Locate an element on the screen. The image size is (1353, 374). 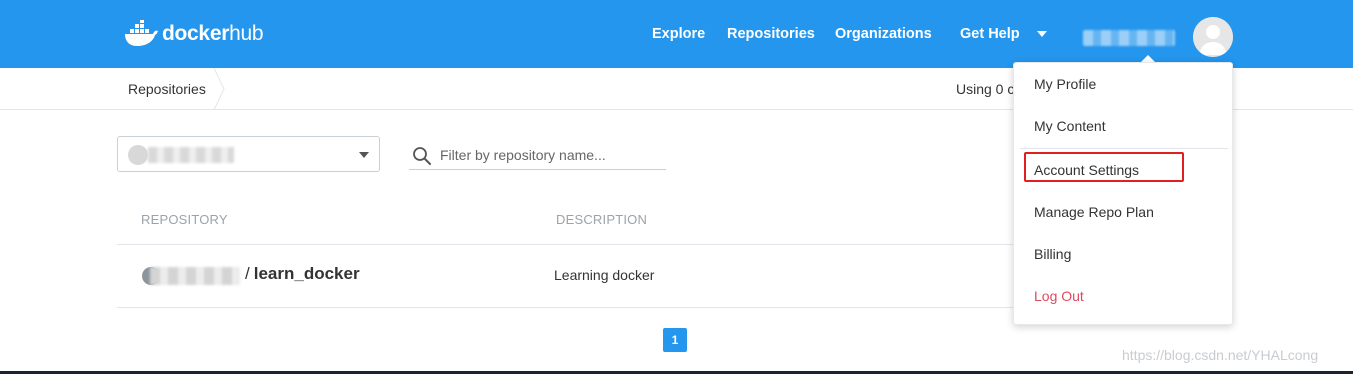
avatar is located at coordinates (1213, 37).